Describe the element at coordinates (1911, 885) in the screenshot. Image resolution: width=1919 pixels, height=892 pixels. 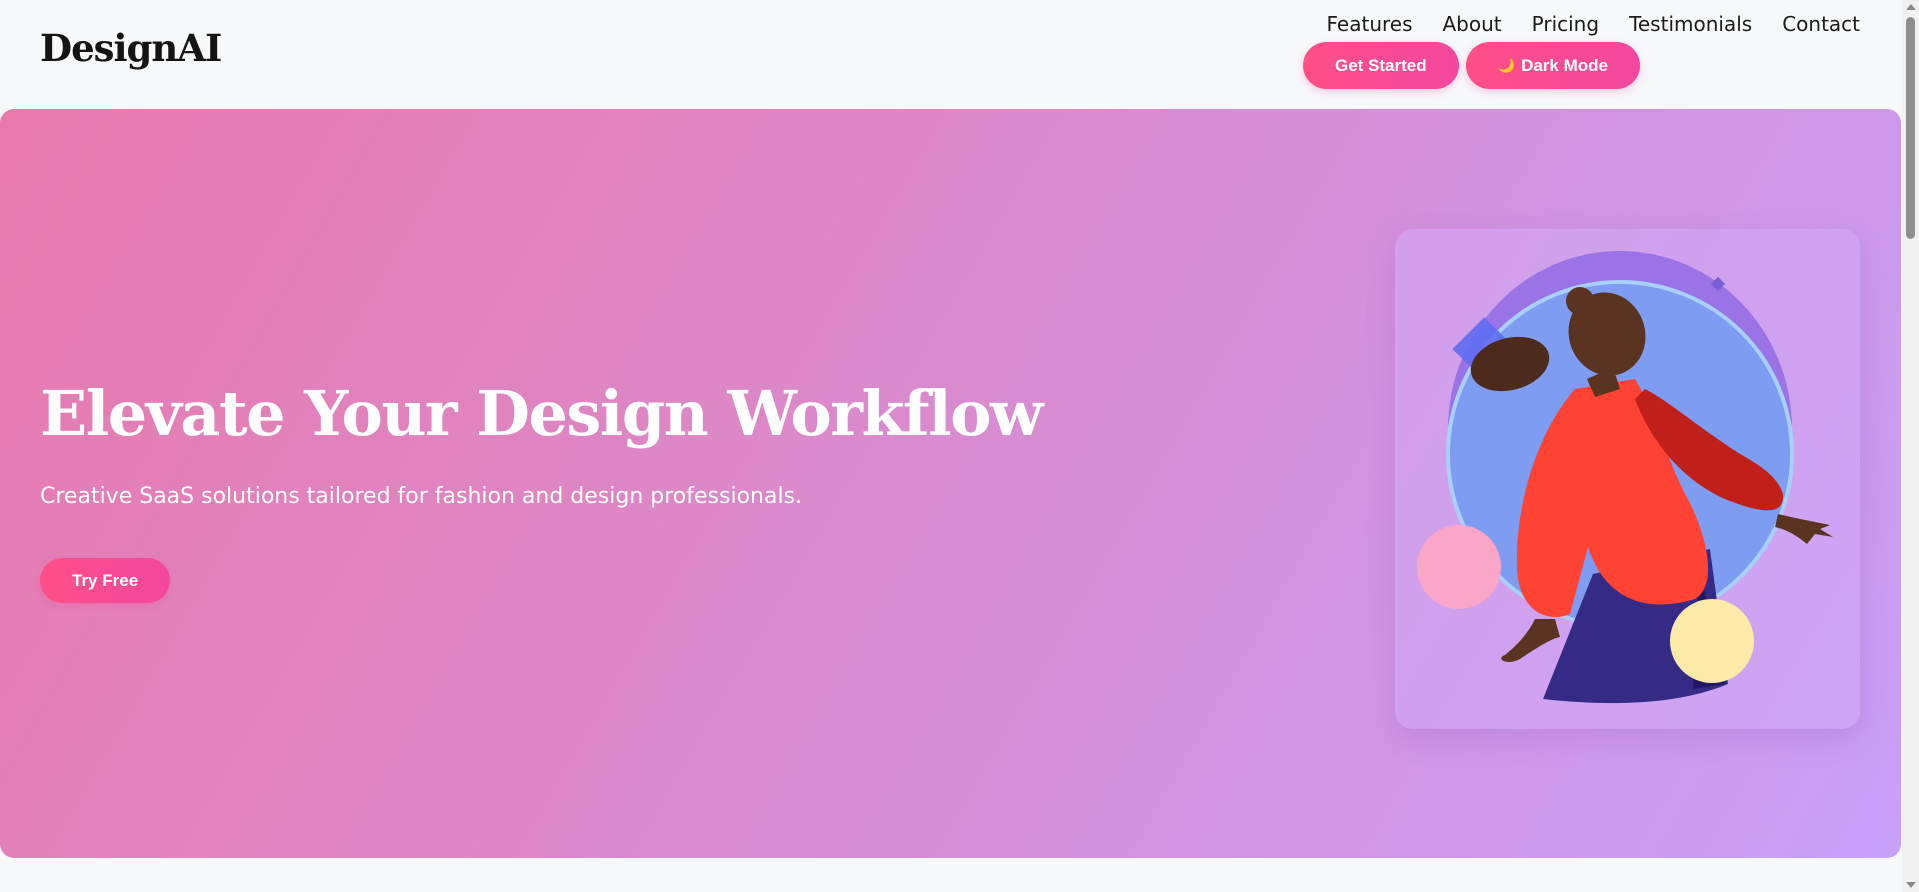
I see `scroll-down-arrow-icon` at that location.